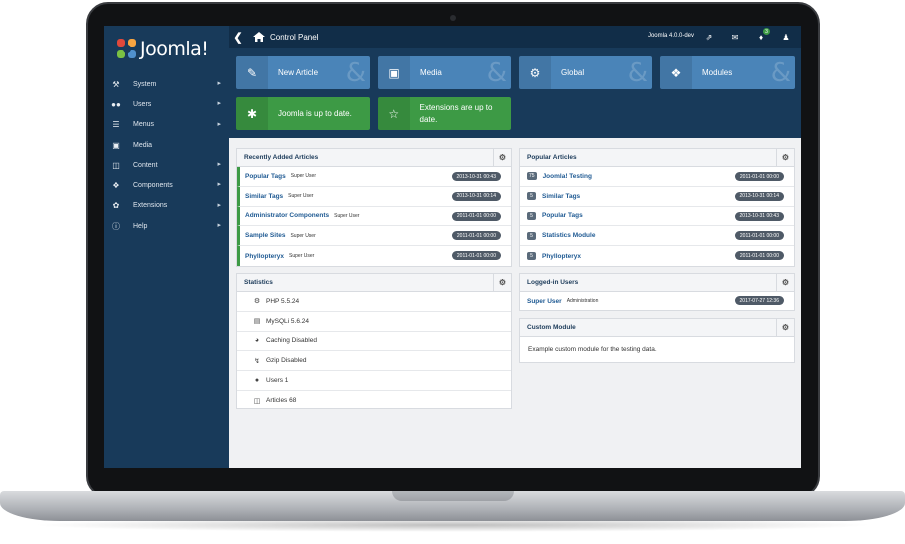  I want to click on joomla-logo: Joomla!, so click(163, 49).